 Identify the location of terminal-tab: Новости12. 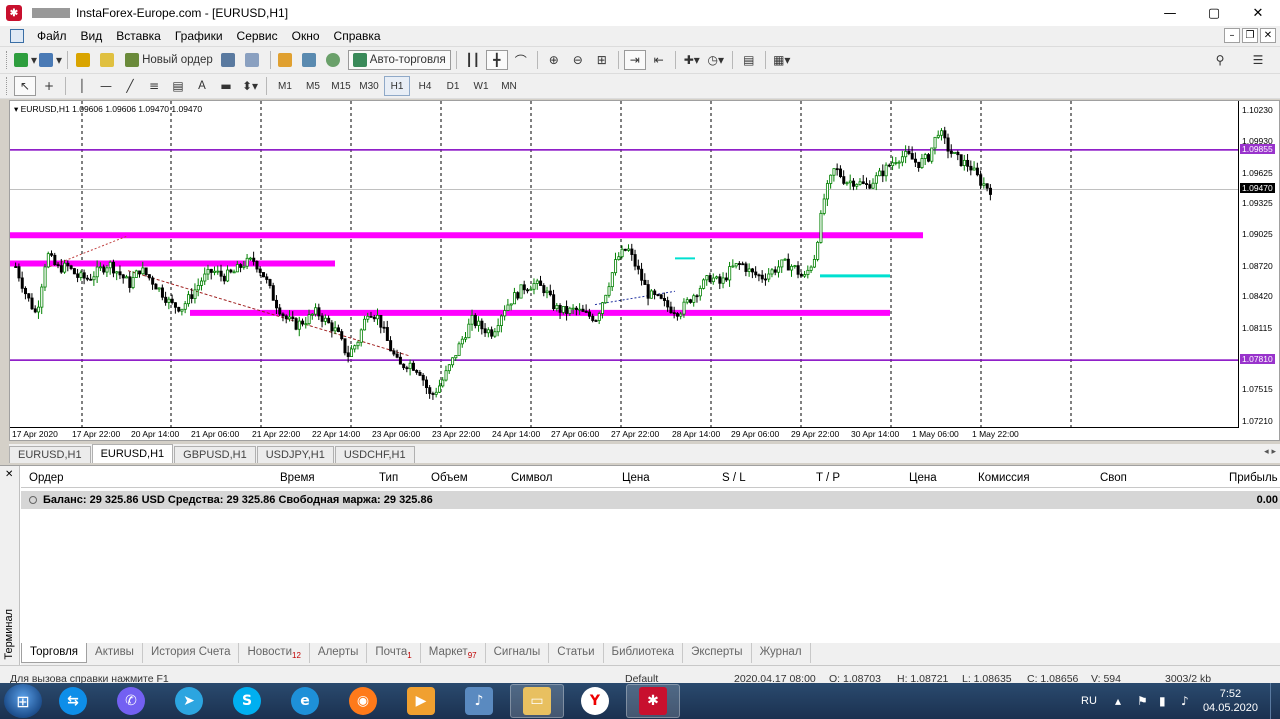
(274, 653).